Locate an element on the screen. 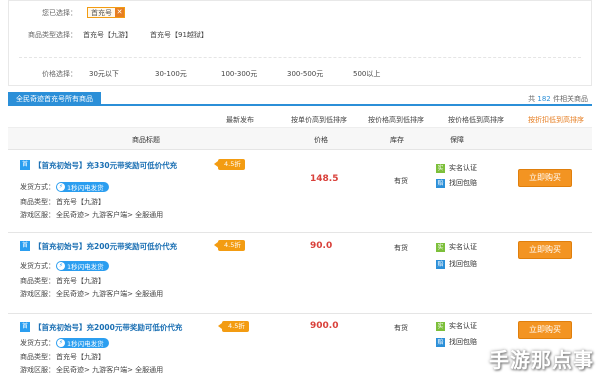 The image size is (600, 377). col-stock: 库存 is located at coordinates (397, 140).